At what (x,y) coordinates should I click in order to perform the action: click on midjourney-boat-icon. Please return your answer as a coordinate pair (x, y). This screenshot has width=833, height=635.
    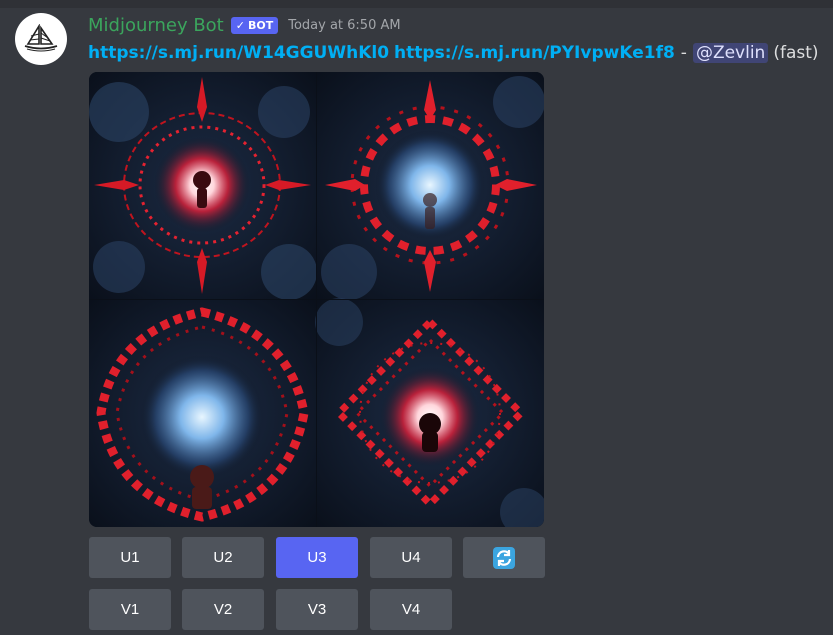
    Looking at the image, I should click on (41, 38).